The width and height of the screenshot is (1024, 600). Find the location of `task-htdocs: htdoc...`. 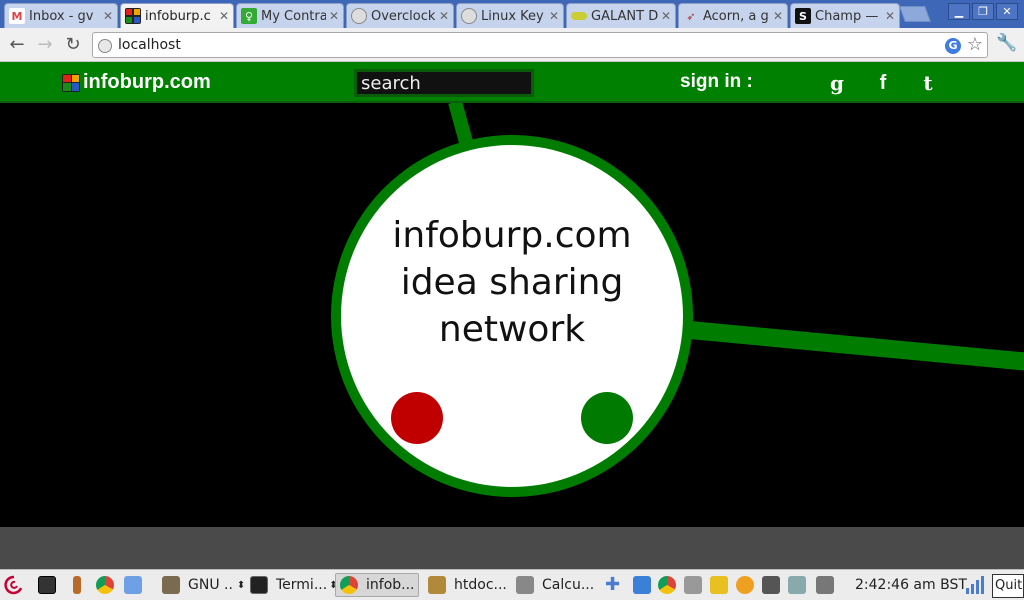

task-htdocs: htdoc... is located at coordinates (467, 585).